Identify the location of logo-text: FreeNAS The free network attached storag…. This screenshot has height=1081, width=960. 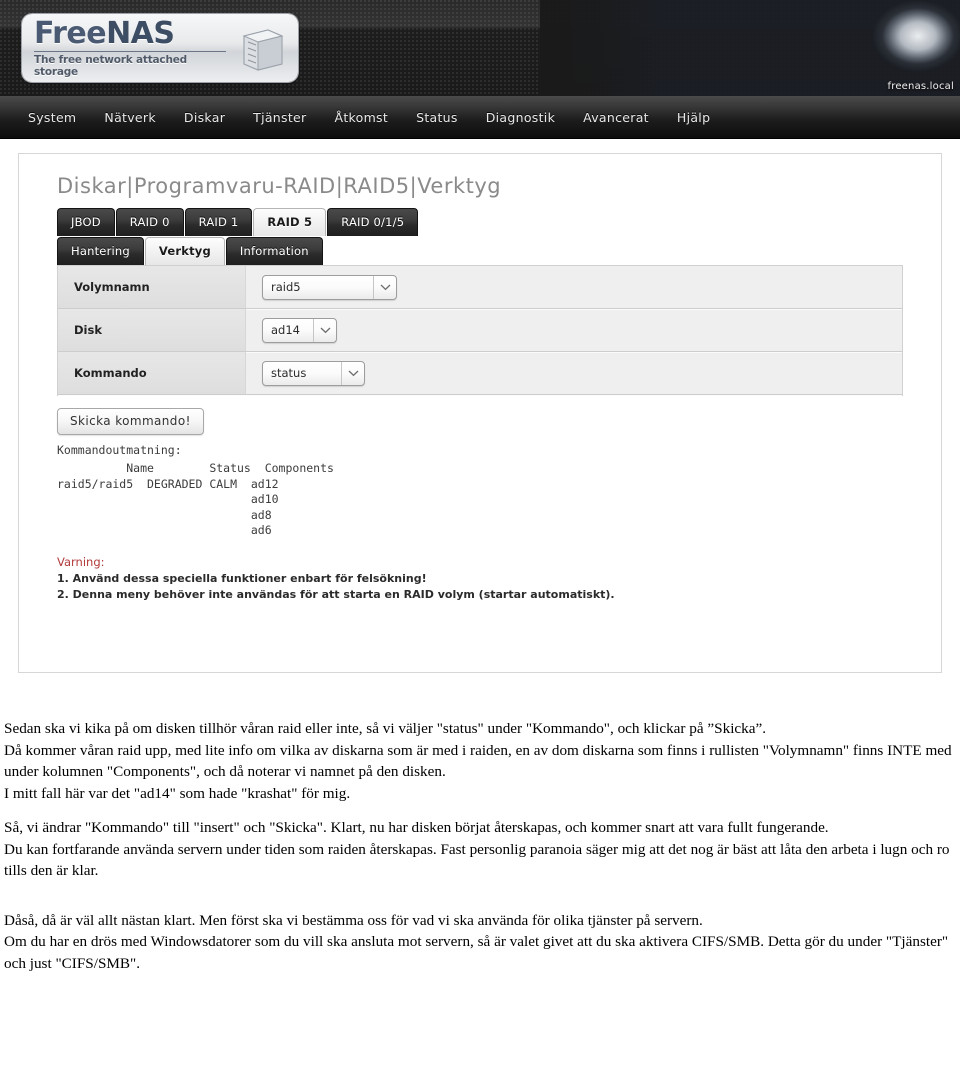
(133, 46).